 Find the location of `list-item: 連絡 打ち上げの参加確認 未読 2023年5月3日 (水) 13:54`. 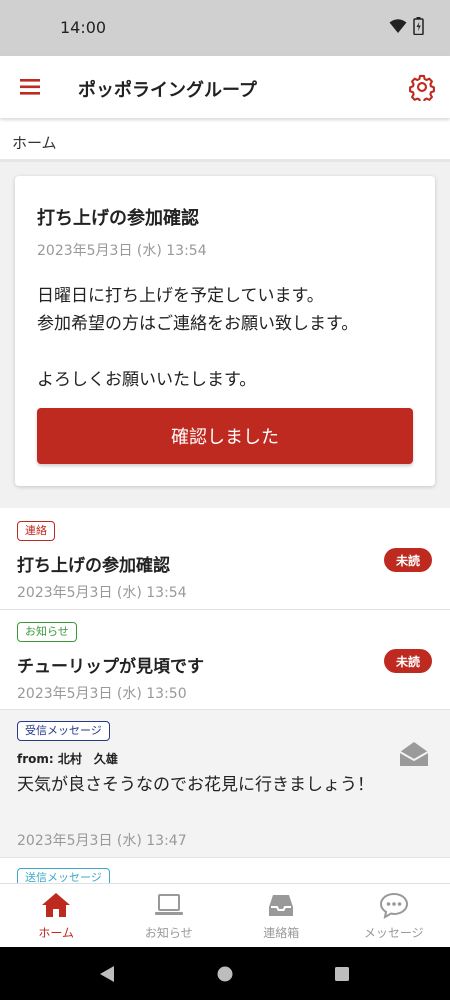

list-item: 連絡 打ち上げの参加確認 未読 2023年5月3日 (水) 13:54 is located at coordinates (225, 559).